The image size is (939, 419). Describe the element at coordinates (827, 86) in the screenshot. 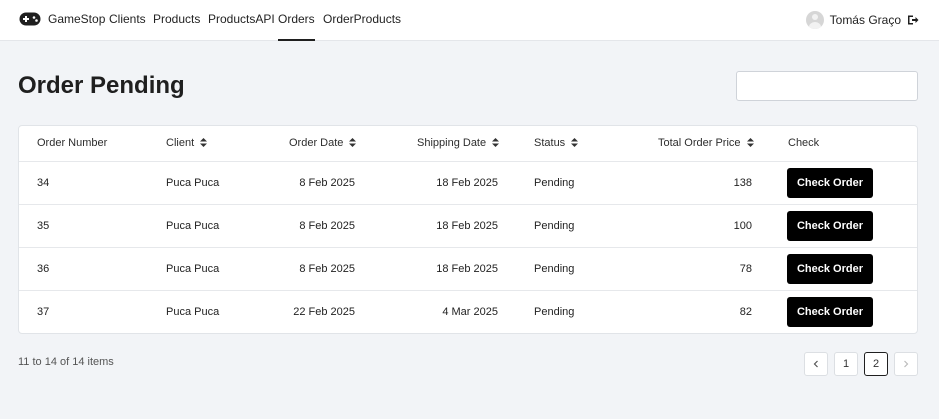

I see `search-input` at that location.